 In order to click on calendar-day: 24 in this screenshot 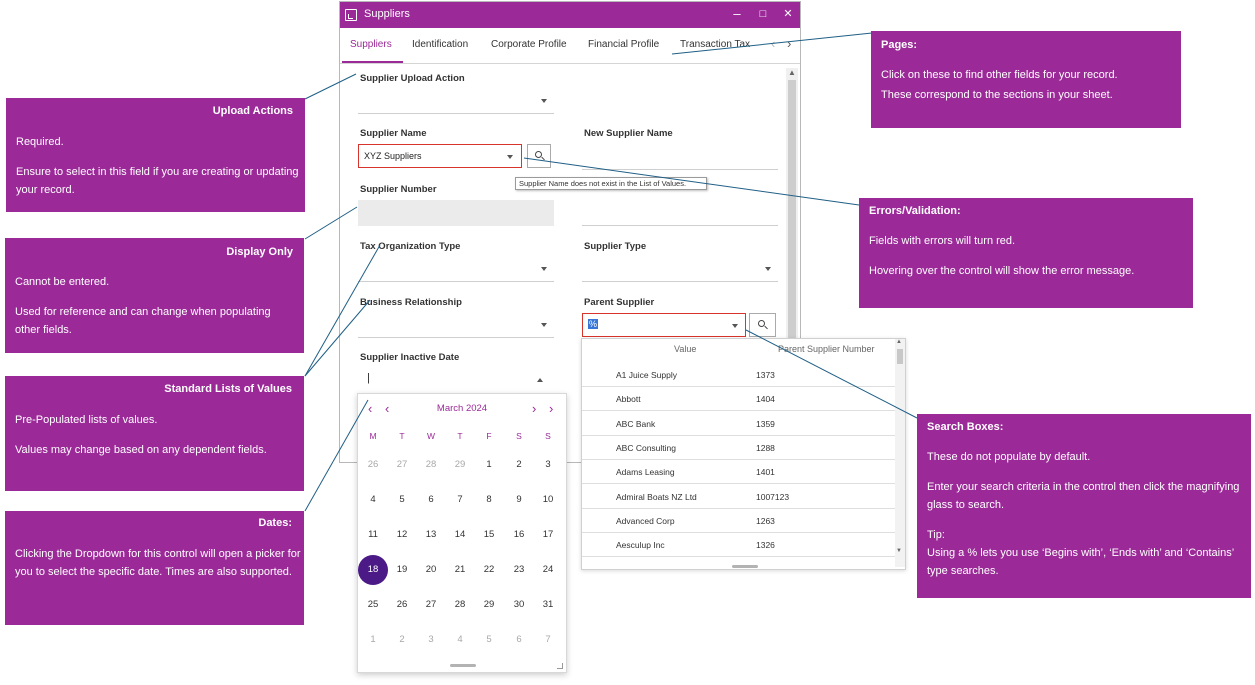, I will do `click(548, 570)`.